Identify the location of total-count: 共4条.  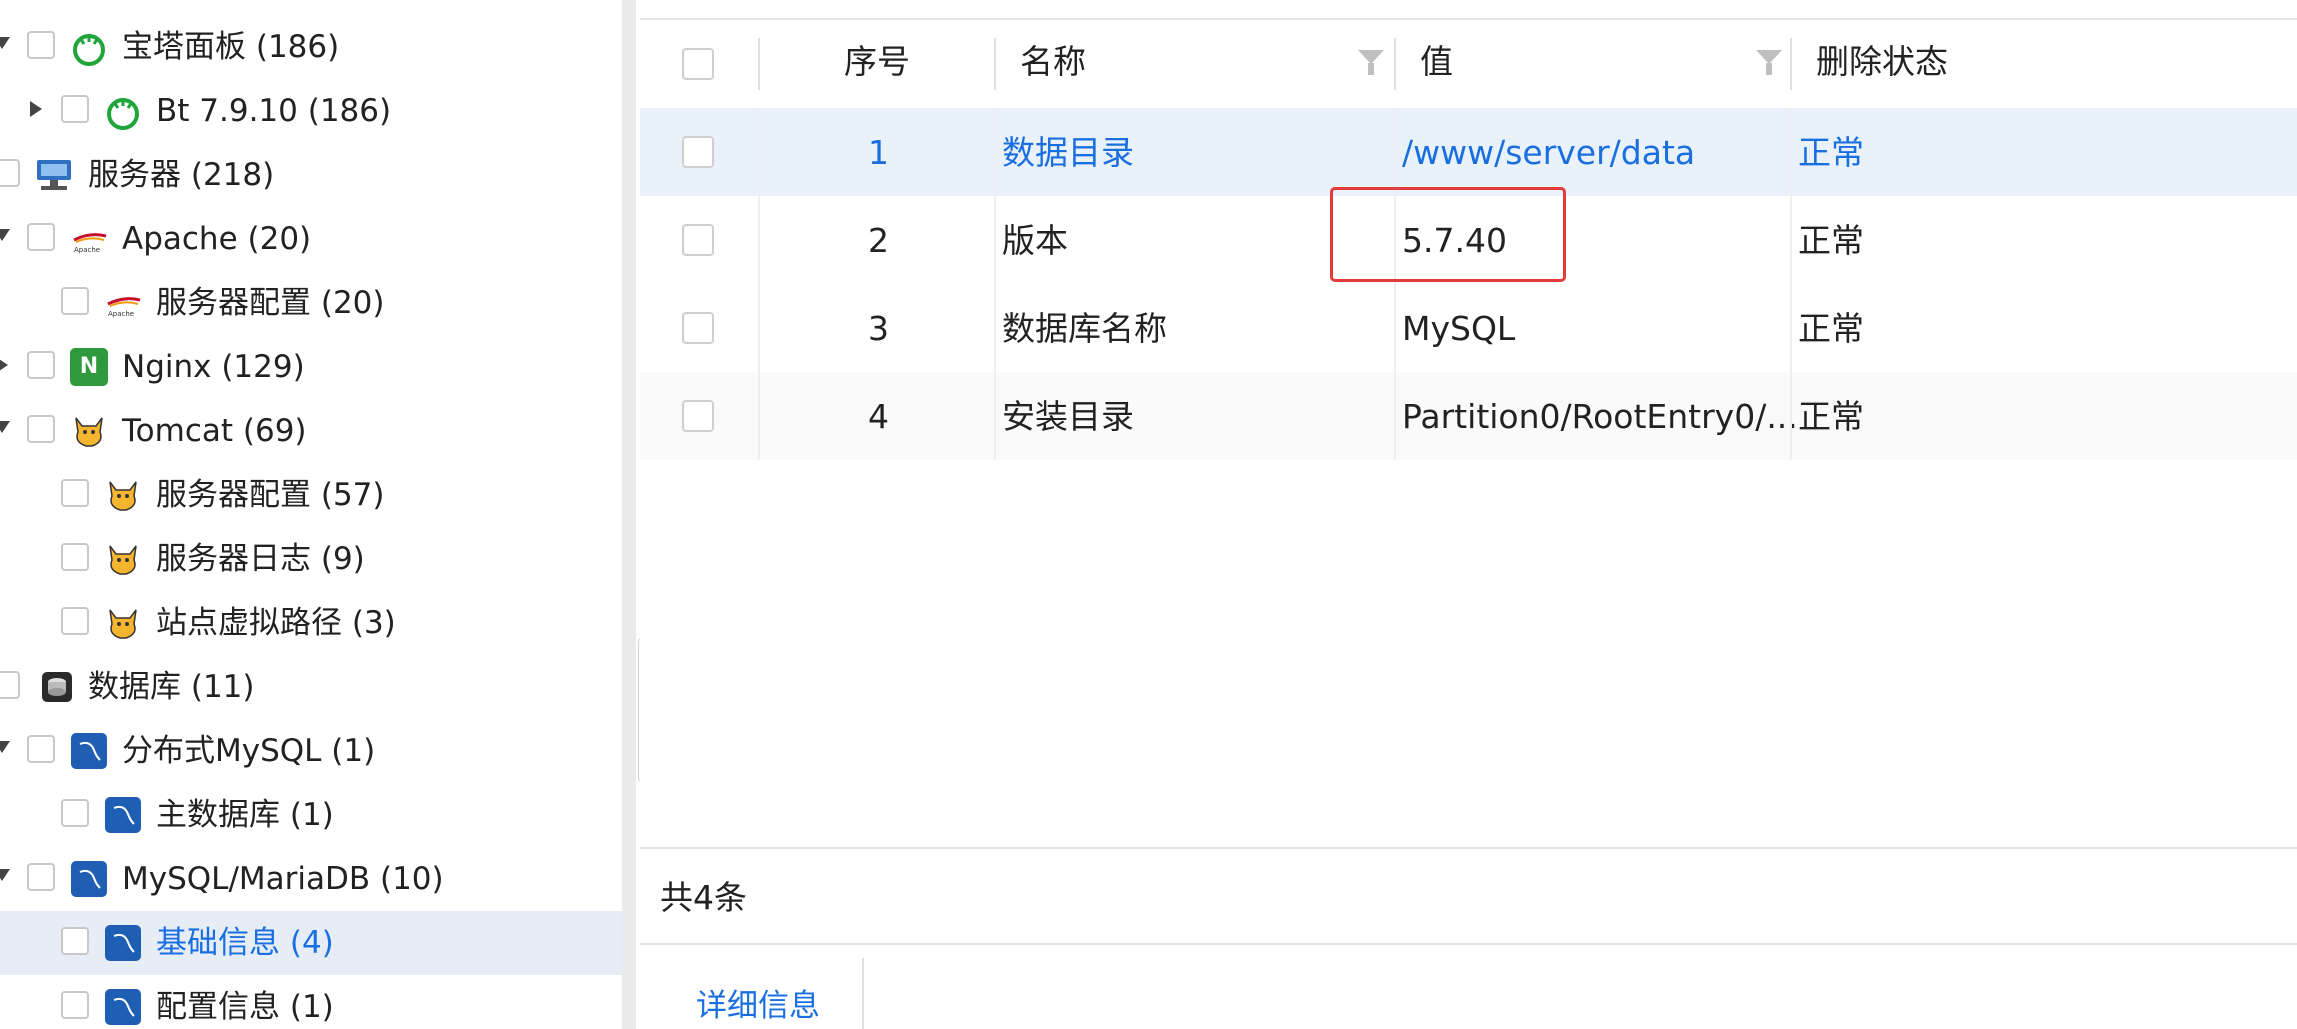
(703, 897).